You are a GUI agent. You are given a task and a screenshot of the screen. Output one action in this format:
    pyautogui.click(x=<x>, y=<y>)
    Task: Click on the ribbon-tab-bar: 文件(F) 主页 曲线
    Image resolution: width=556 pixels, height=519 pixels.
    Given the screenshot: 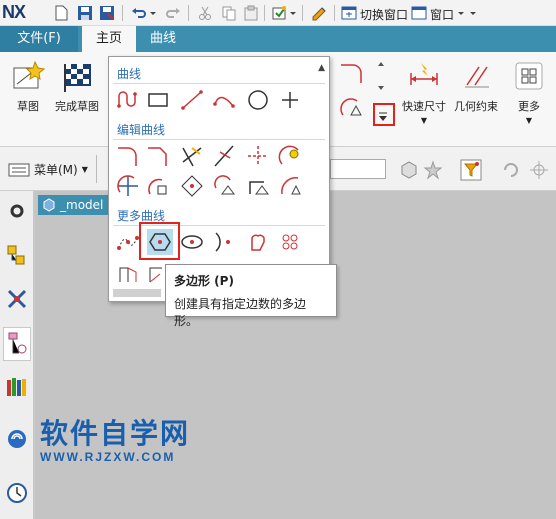 What is the action you would take?
    pyautogui.click(x=278, y=39)
    